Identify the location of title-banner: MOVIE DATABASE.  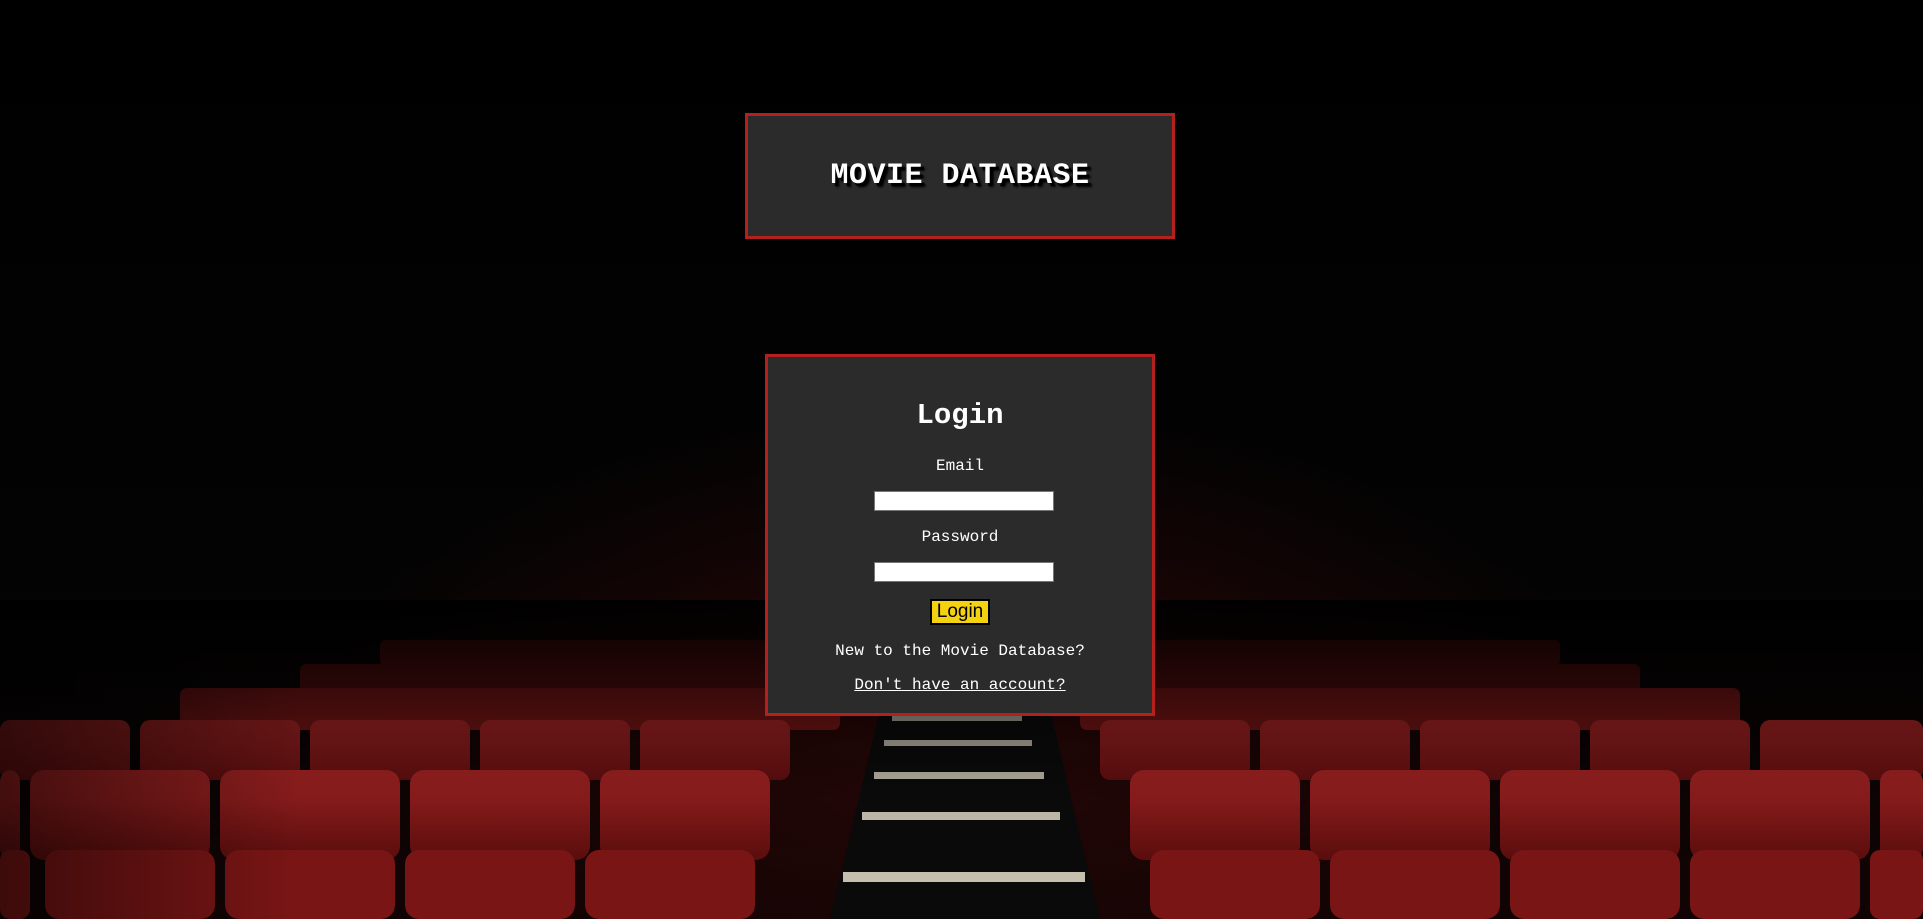
(960, 176).